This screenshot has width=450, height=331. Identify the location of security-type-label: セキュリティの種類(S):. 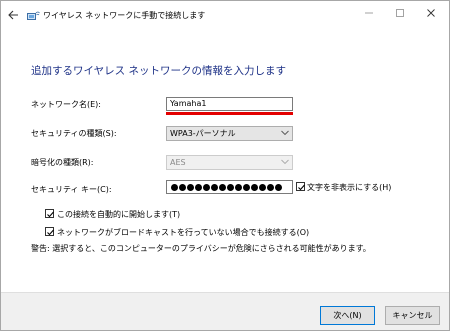
(74, 133).